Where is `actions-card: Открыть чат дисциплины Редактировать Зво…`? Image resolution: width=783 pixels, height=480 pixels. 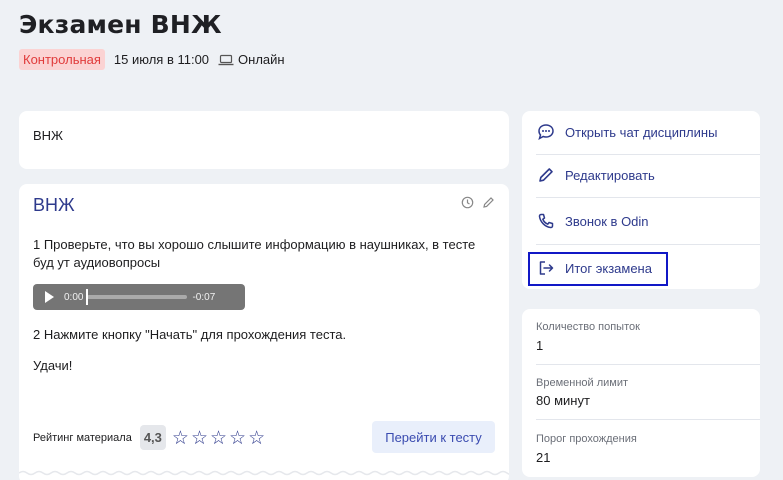
actions-card: Открыть чат дисциплины Редактировать Зво… is located at coordinates (641, 200).